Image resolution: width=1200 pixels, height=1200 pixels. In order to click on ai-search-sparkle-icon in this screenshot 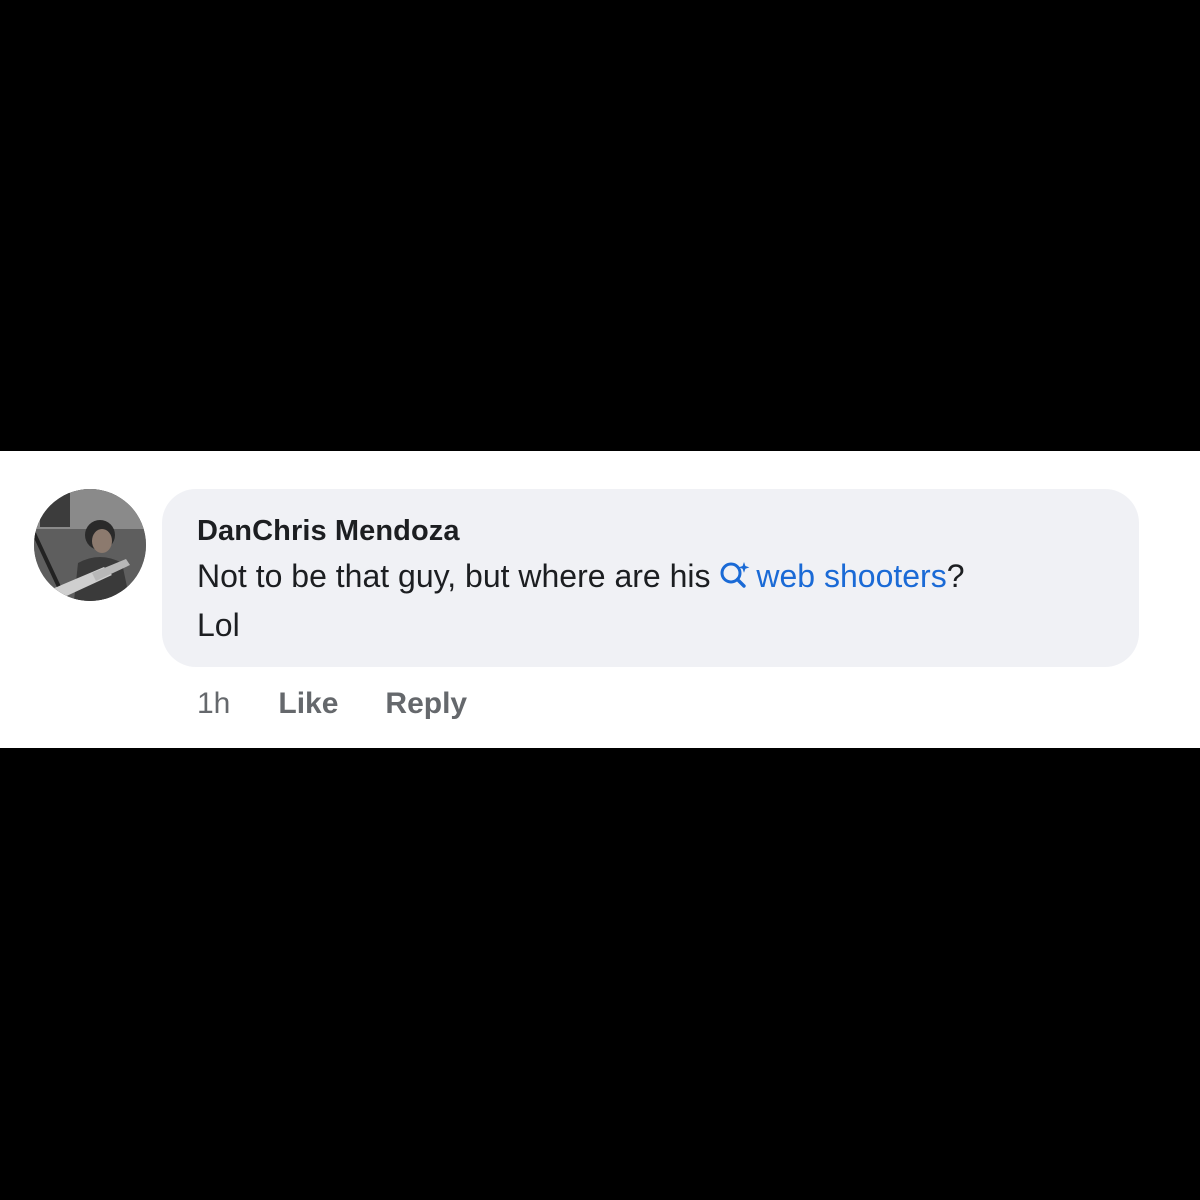, I will do `click(736, 579)`.